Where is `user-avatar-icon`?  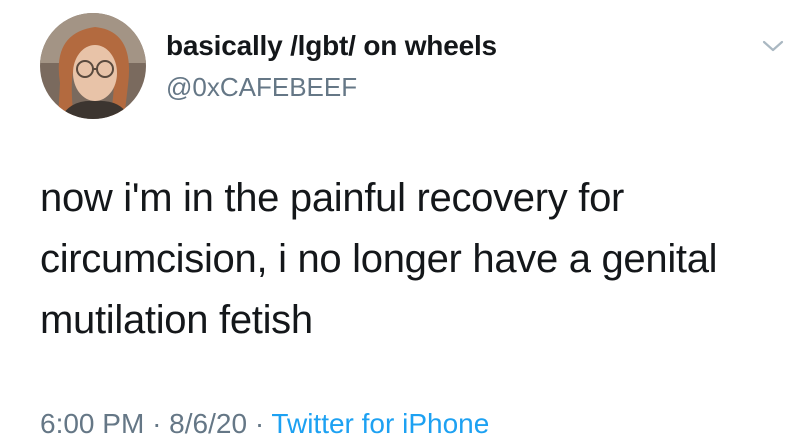 user-avatar-icon is located at coordinates (93, 66).